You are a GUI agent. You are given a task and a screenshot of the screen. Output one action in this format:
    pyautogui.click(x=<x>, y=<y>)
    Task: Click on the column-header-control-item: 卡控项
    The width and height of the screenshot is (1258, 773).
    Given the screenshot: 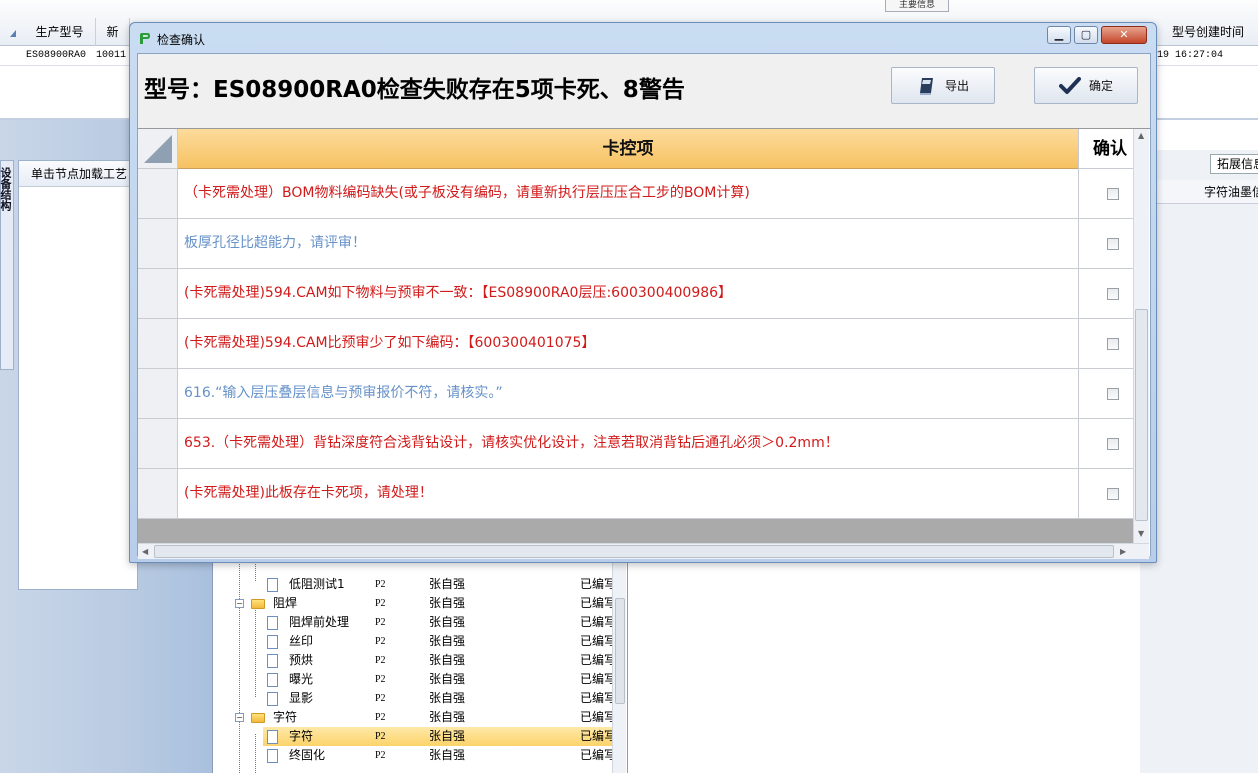 What is the action you would take?
    pyautogui.click(x=628, y=149)
    